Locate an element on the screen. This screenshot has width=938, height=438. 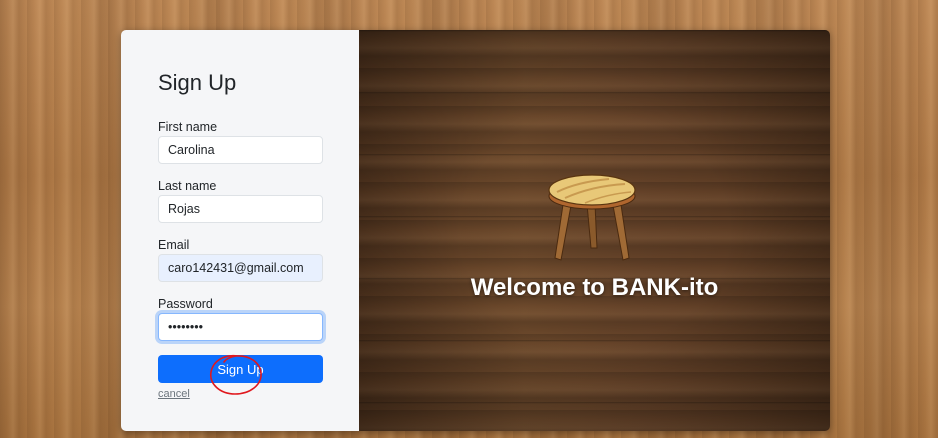
sign-up-button: Sign Up is located at coordinates (240, 374).